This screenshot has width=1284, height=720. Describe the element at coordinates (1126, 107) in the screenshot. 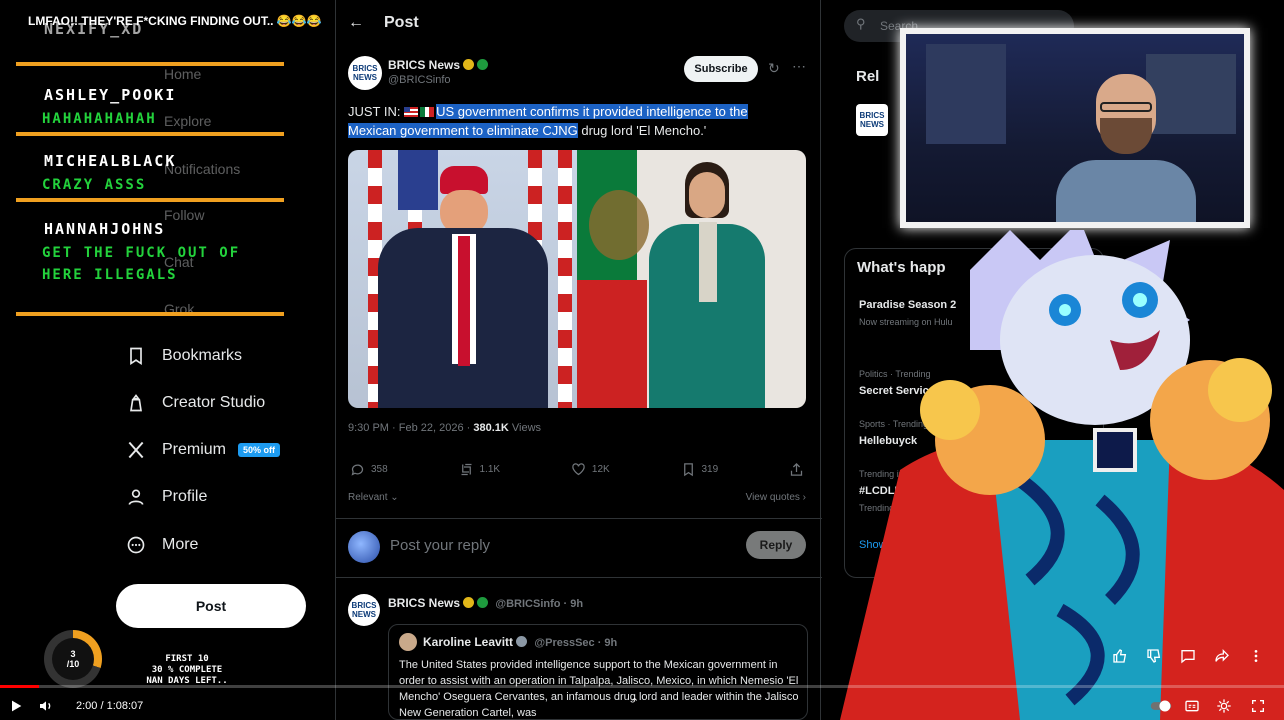

I see `glasses` at that location.